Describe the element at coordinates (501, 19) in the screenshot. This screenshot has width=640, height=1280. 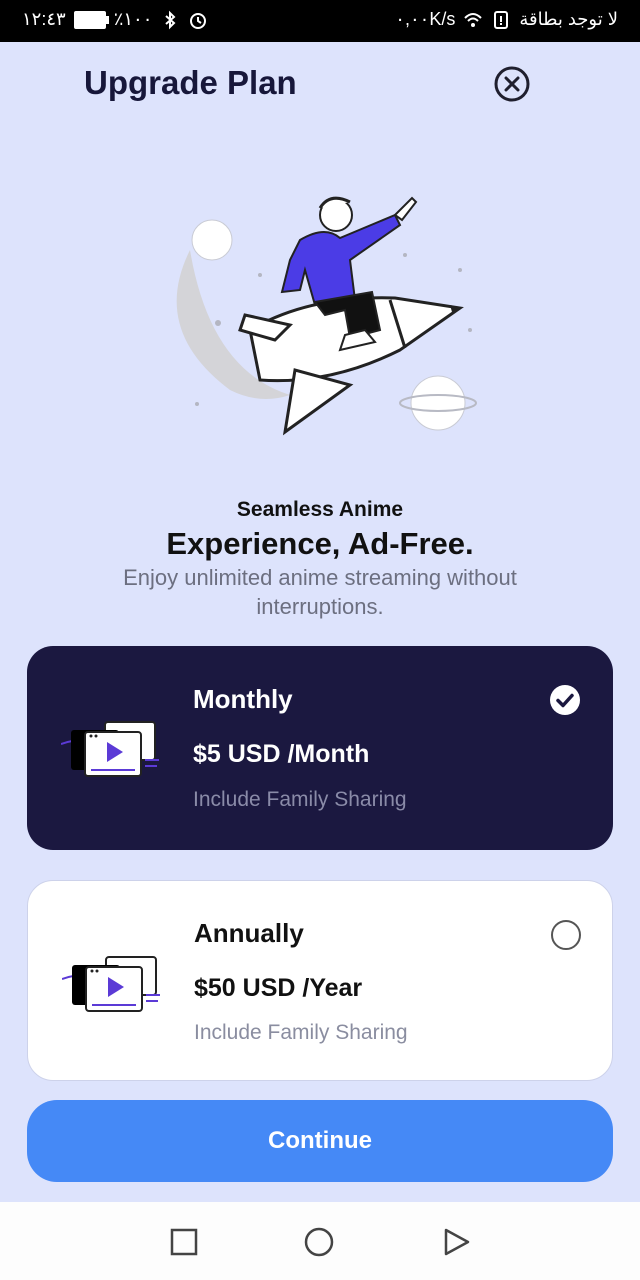
I see `sim-alert-icon` at that location.